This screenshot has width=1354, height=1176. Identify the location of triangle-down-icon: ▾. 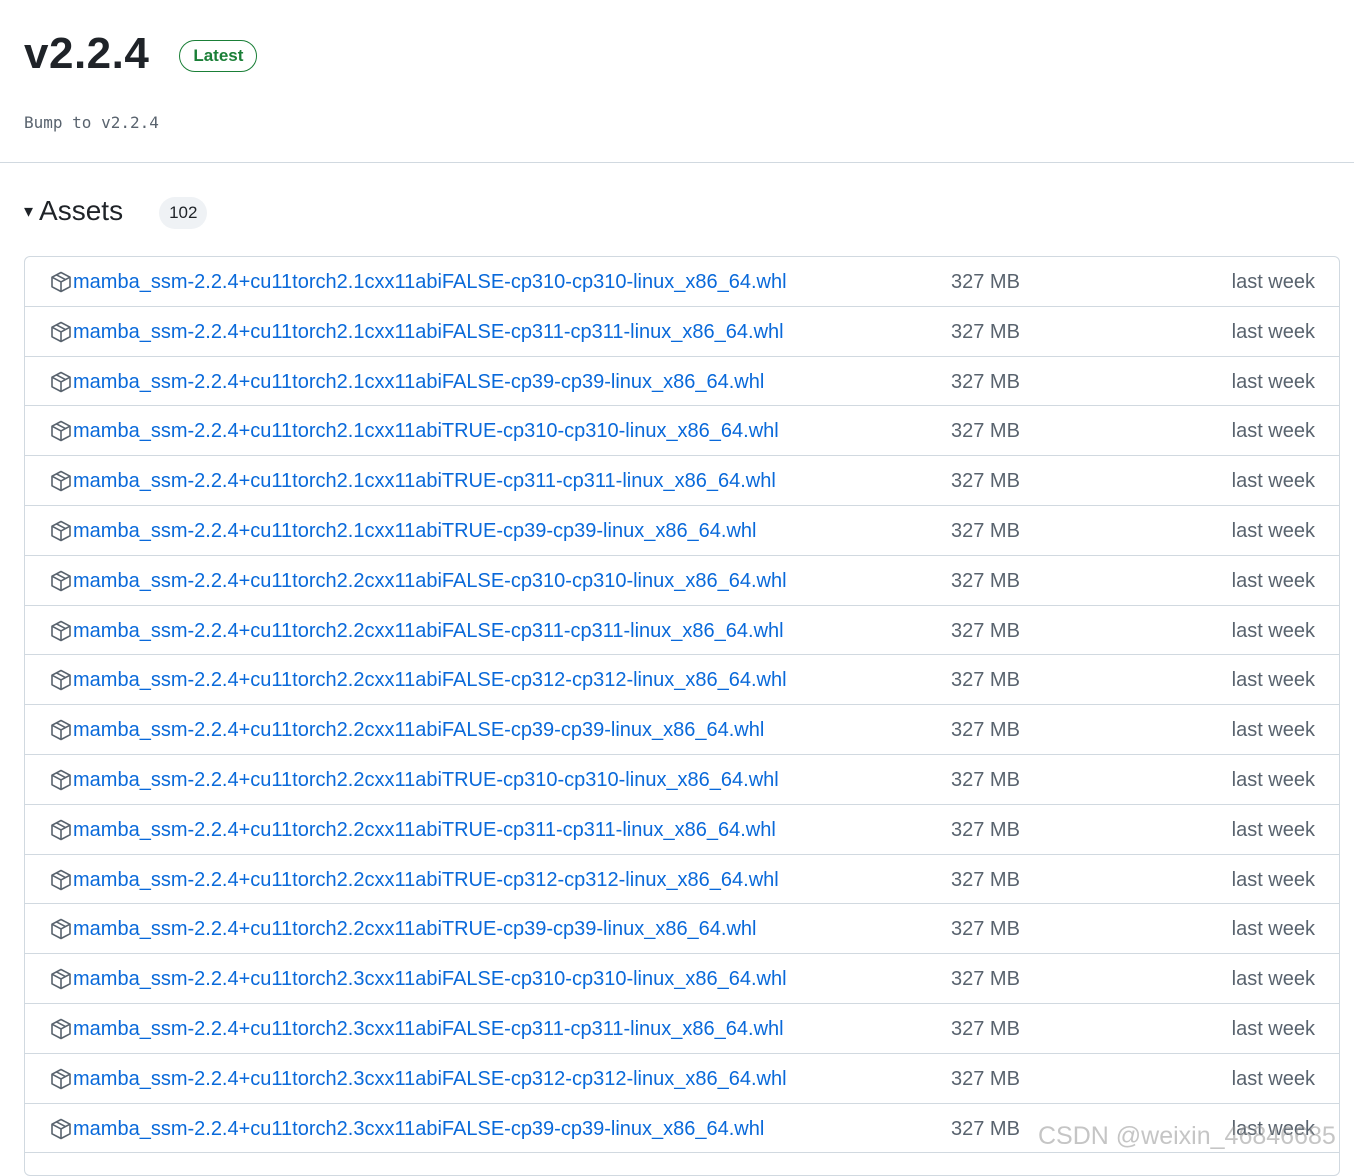
(29, 211).